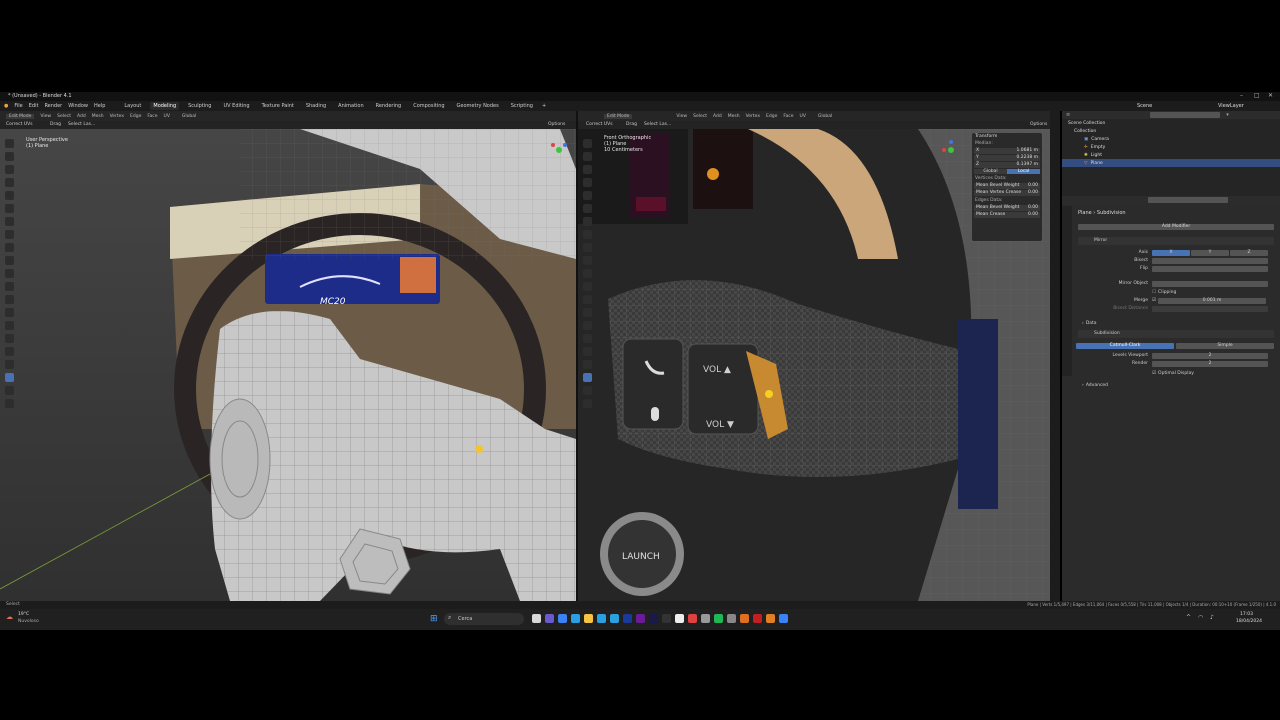 This screenshot has width=1280, height=720. Describe the element at coordinates (1007, 151) in the screenshot. I see `x-field: X 1.0681 m` at that location.